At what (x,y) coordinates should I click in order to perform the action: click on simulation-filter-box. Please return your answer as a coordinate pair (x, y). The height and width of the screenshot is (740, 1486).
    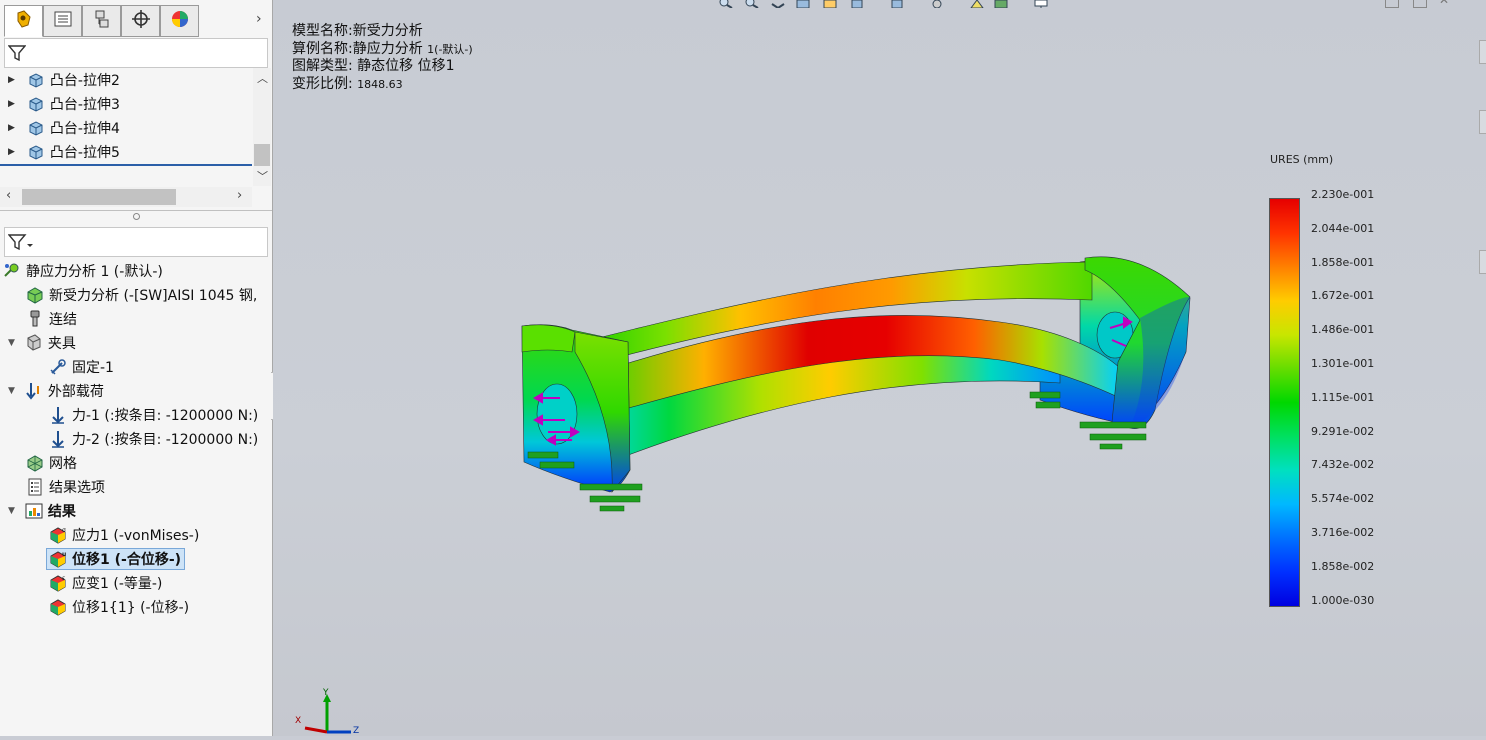
    Looking at the image, I should click on (136, 242).